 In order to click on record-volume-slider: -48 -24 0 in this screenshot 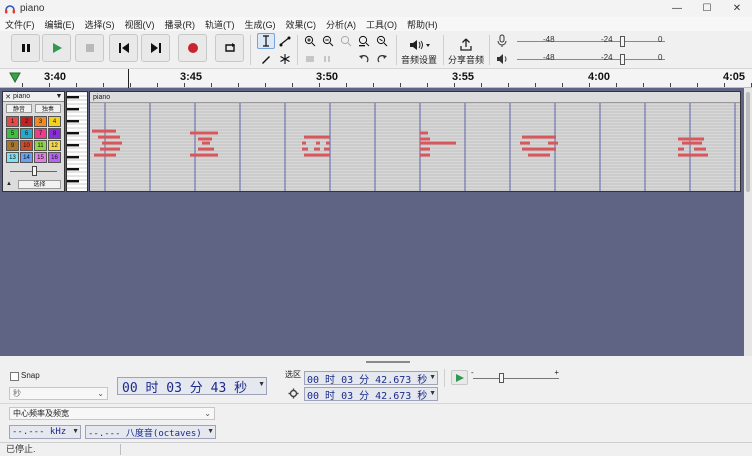, I will do `click(591, 41)`.